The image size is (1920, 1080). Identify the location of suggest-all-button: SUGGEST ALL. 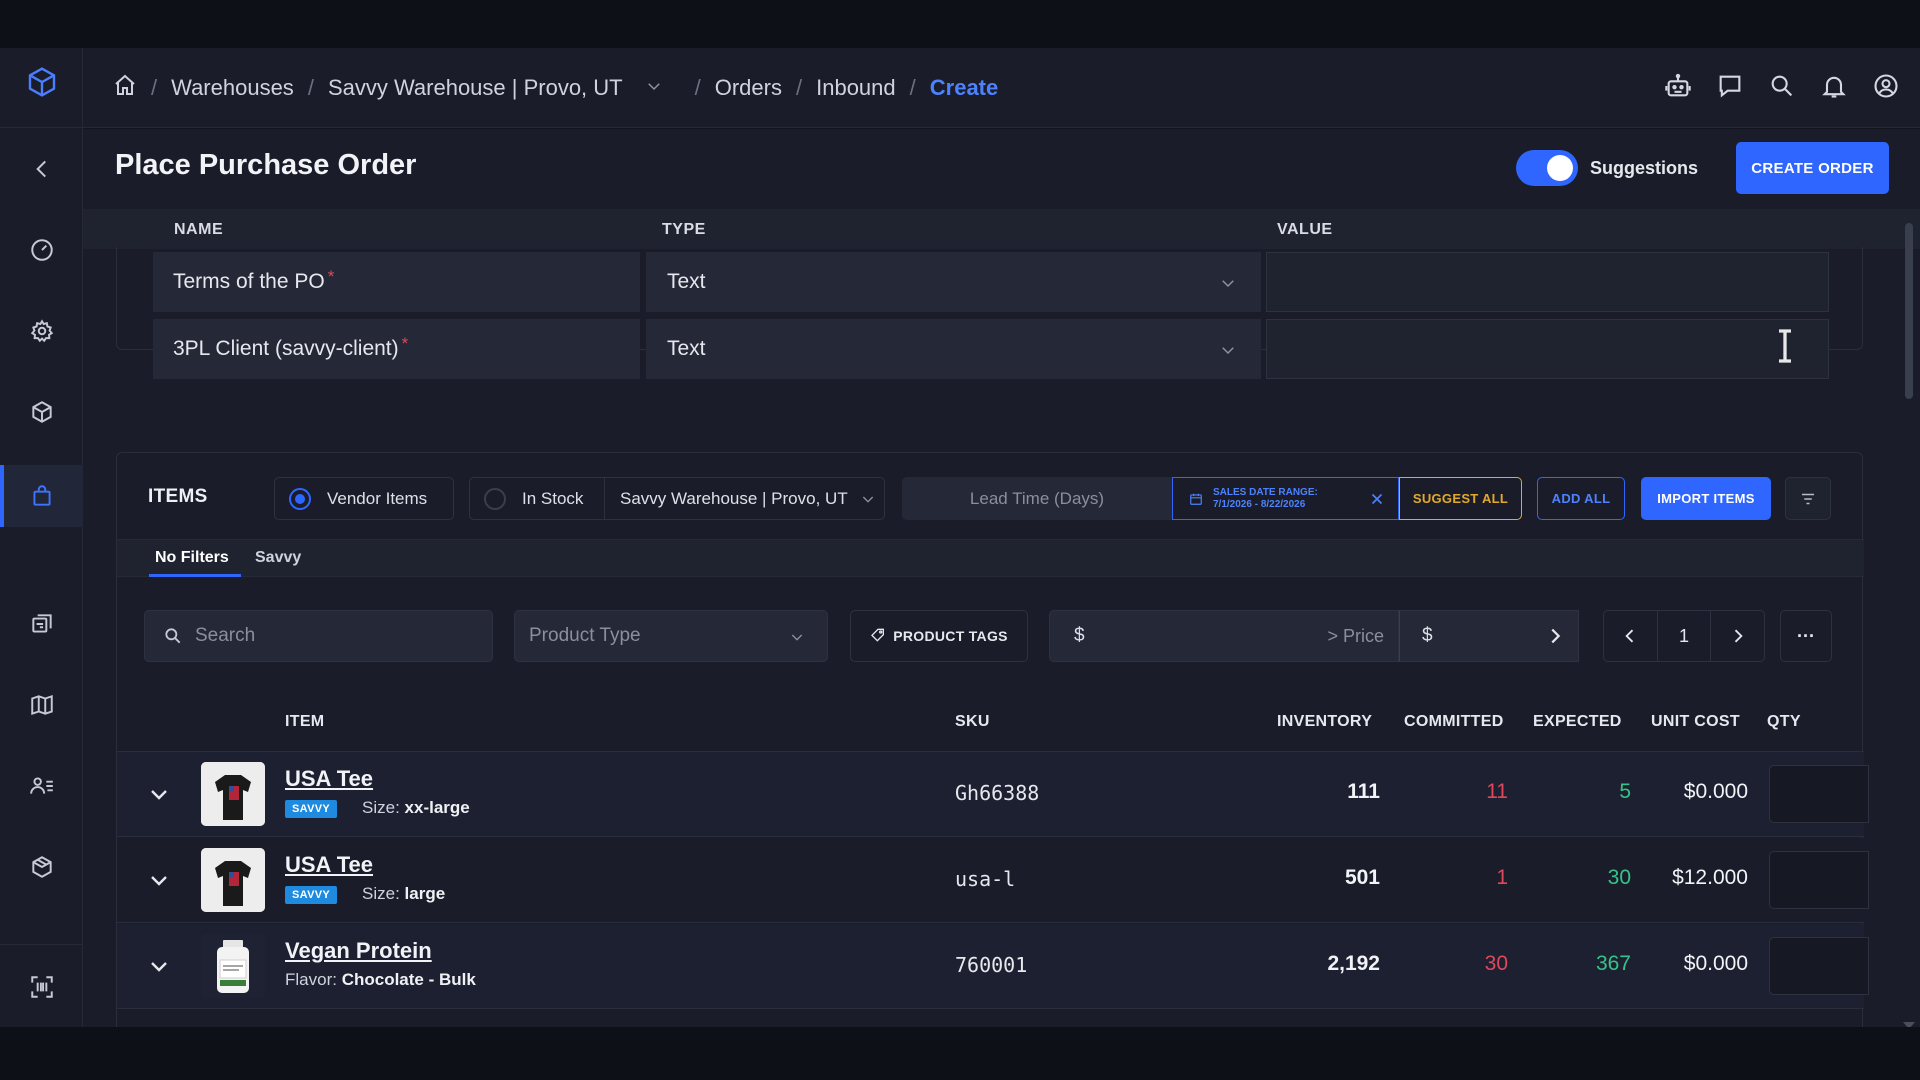
(1460, 498).